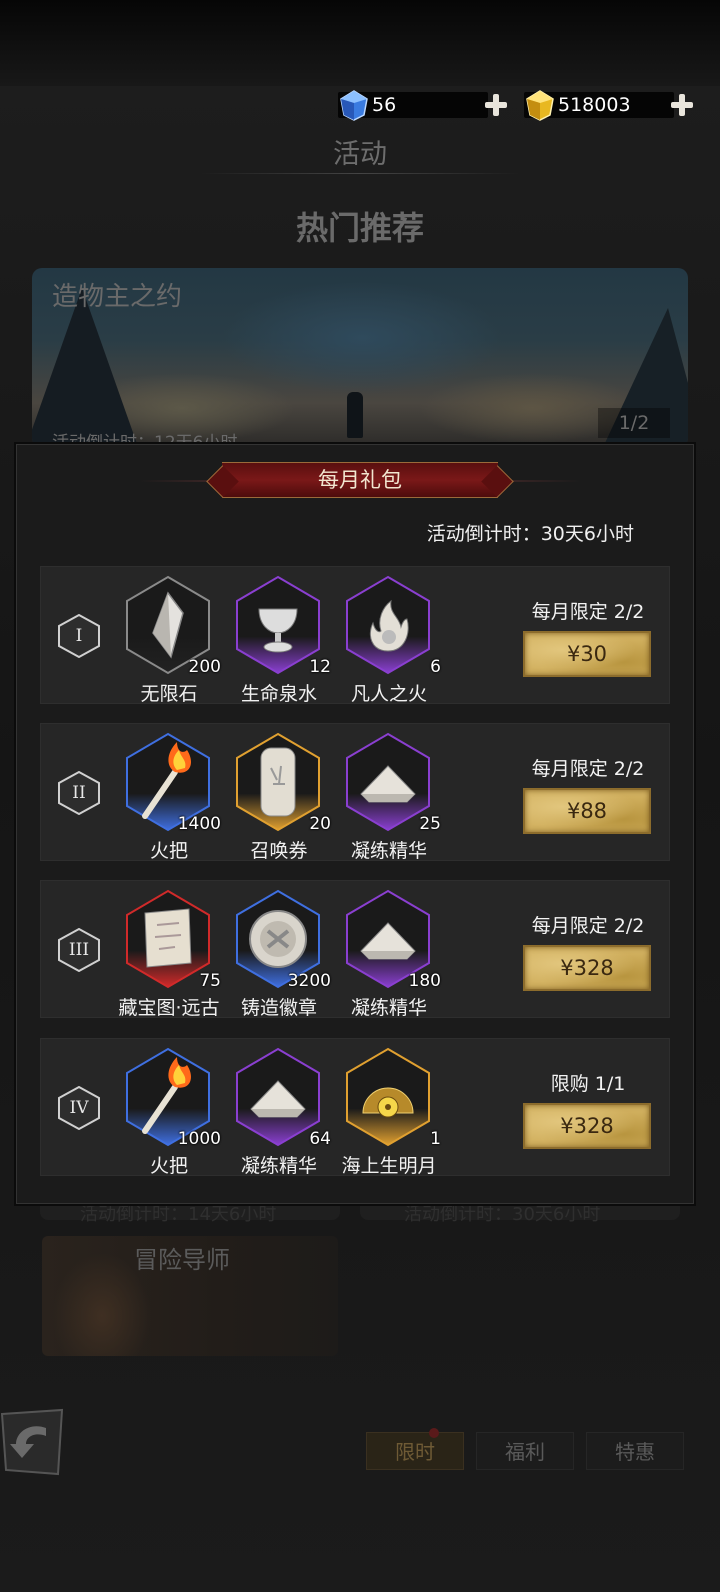 The width and height of the screenshot is (720, 1592). Describe the element at coordinates (170, 797) in the screenshot. I see `reward-item: 1400 火把` at that location.